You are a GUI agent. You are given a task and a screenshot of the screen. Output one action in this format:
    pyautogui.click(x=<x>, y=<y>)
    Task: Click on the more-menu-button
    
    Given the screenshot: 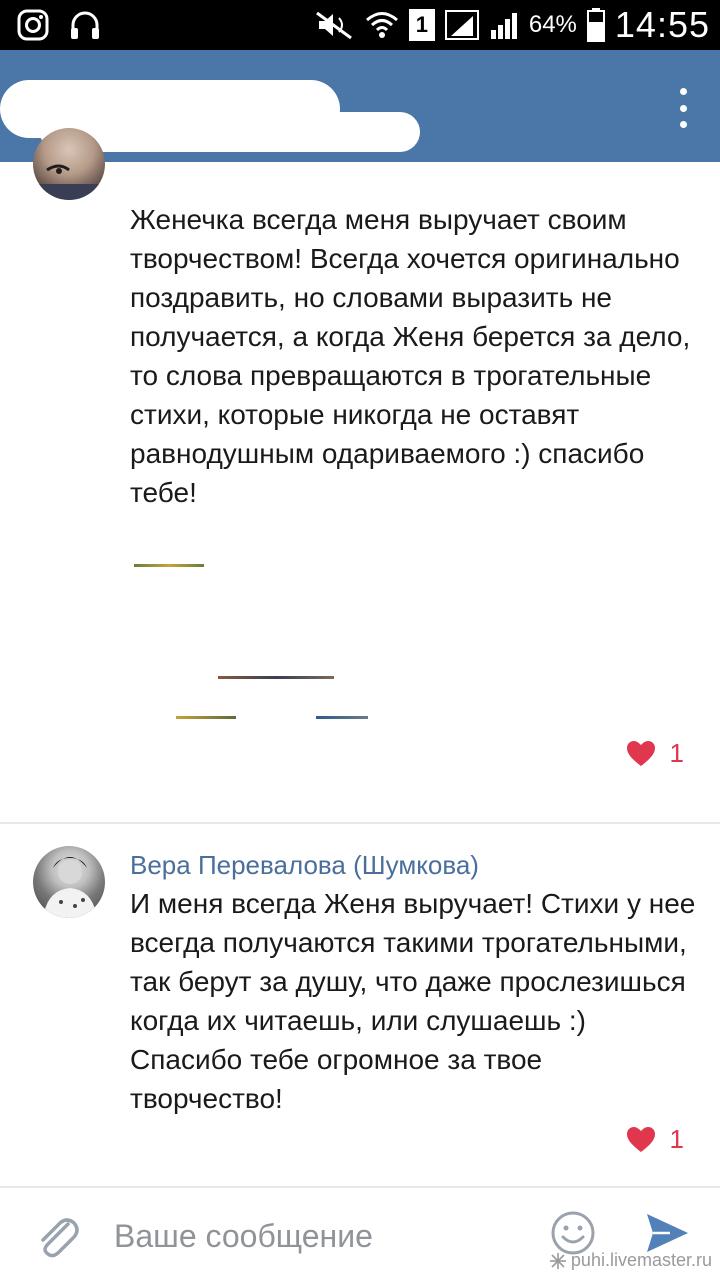 What is the action you would take?
    pyautogui.click(x=683, y=108)
    